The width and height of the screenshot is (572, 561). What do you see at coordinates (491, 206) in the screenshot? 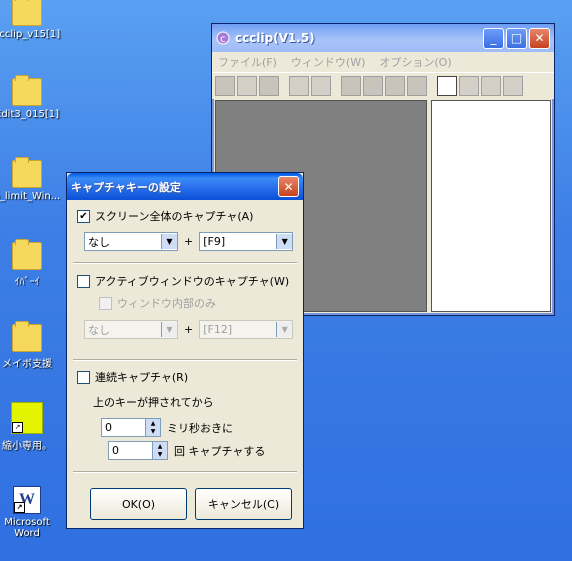
I see `list-pane` at bounding box center [491, 206].